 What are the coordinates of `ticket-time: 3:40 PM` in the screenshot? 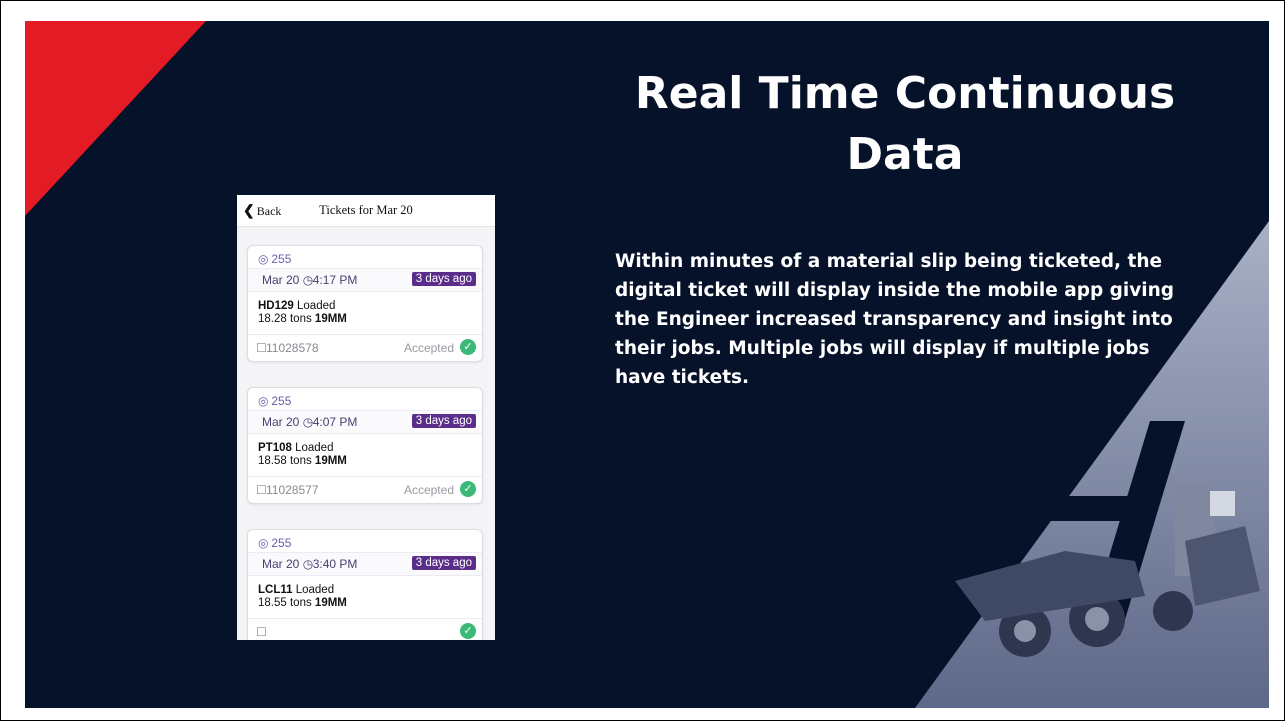 It's located at (335, 564).